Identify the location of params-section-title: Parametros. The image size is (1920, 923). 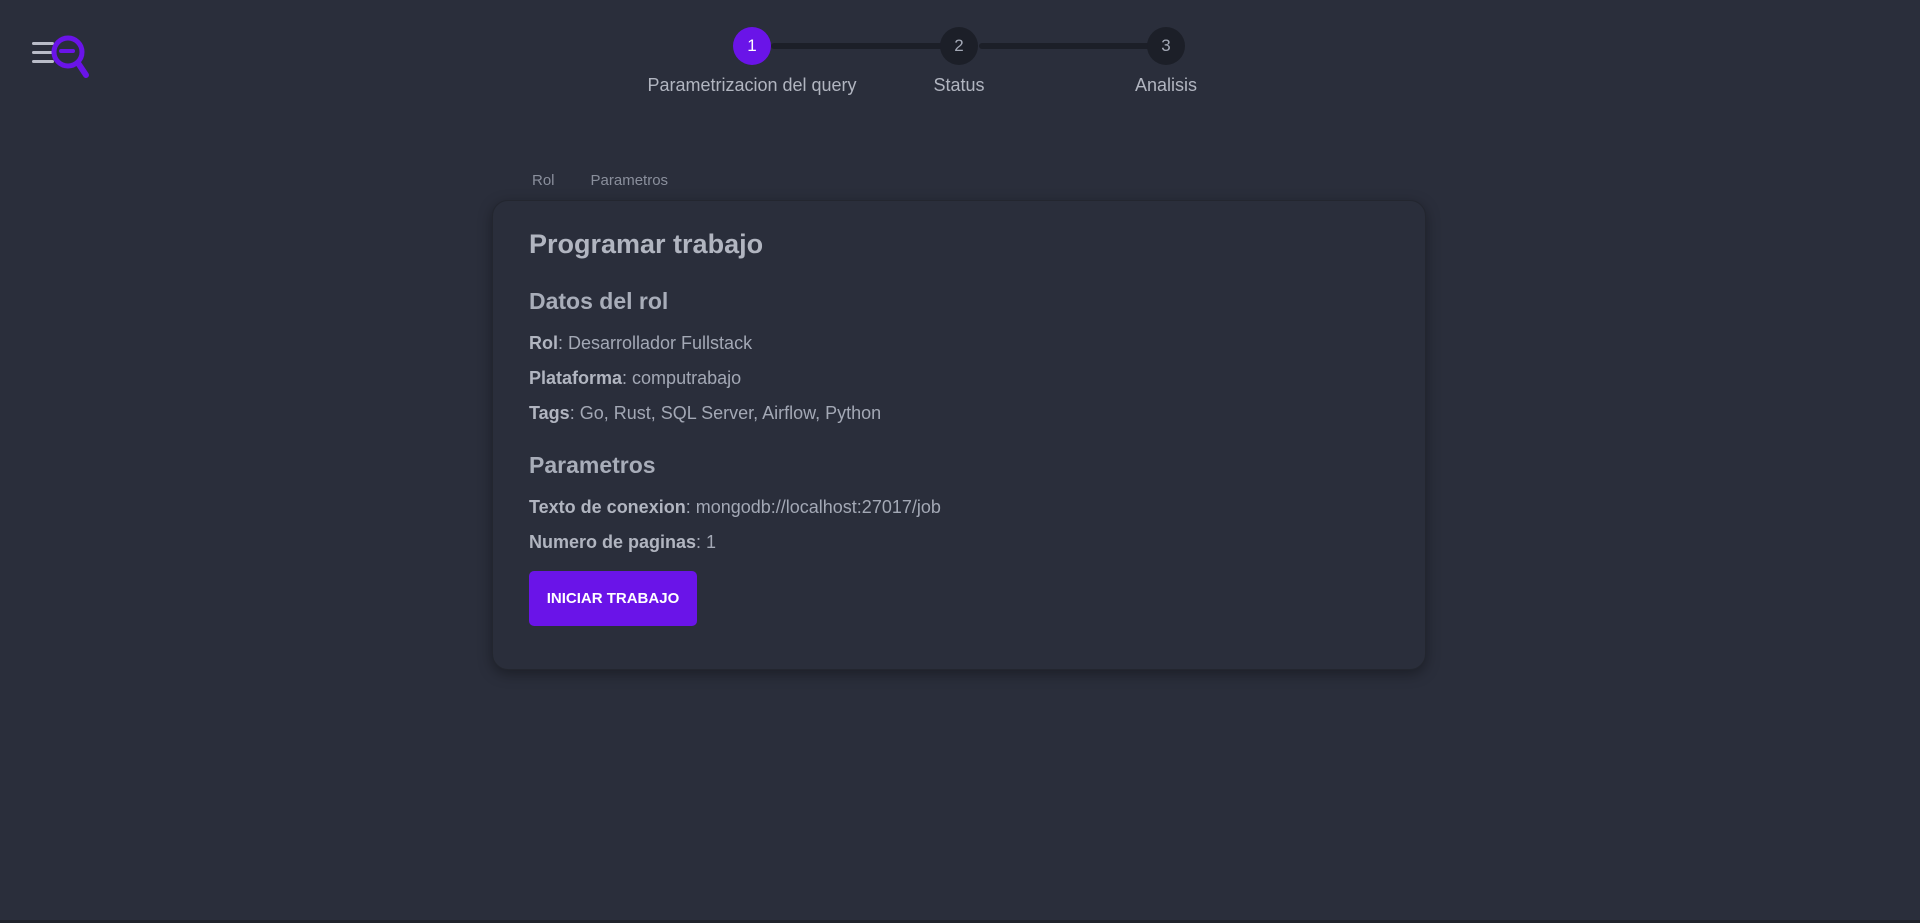
(592, 465).